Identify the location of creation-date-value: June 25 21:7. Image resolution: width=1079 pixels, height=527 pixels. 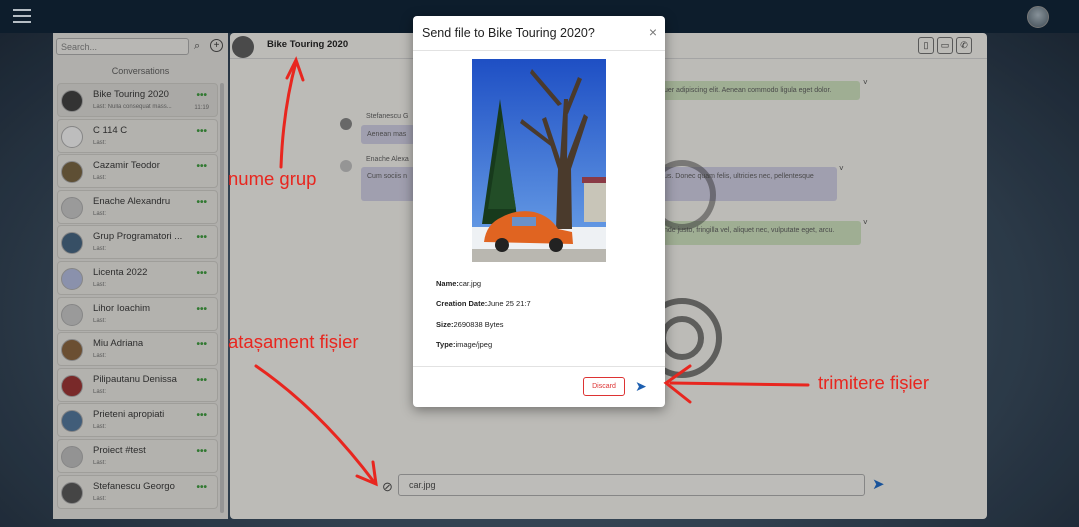
(509, 303).